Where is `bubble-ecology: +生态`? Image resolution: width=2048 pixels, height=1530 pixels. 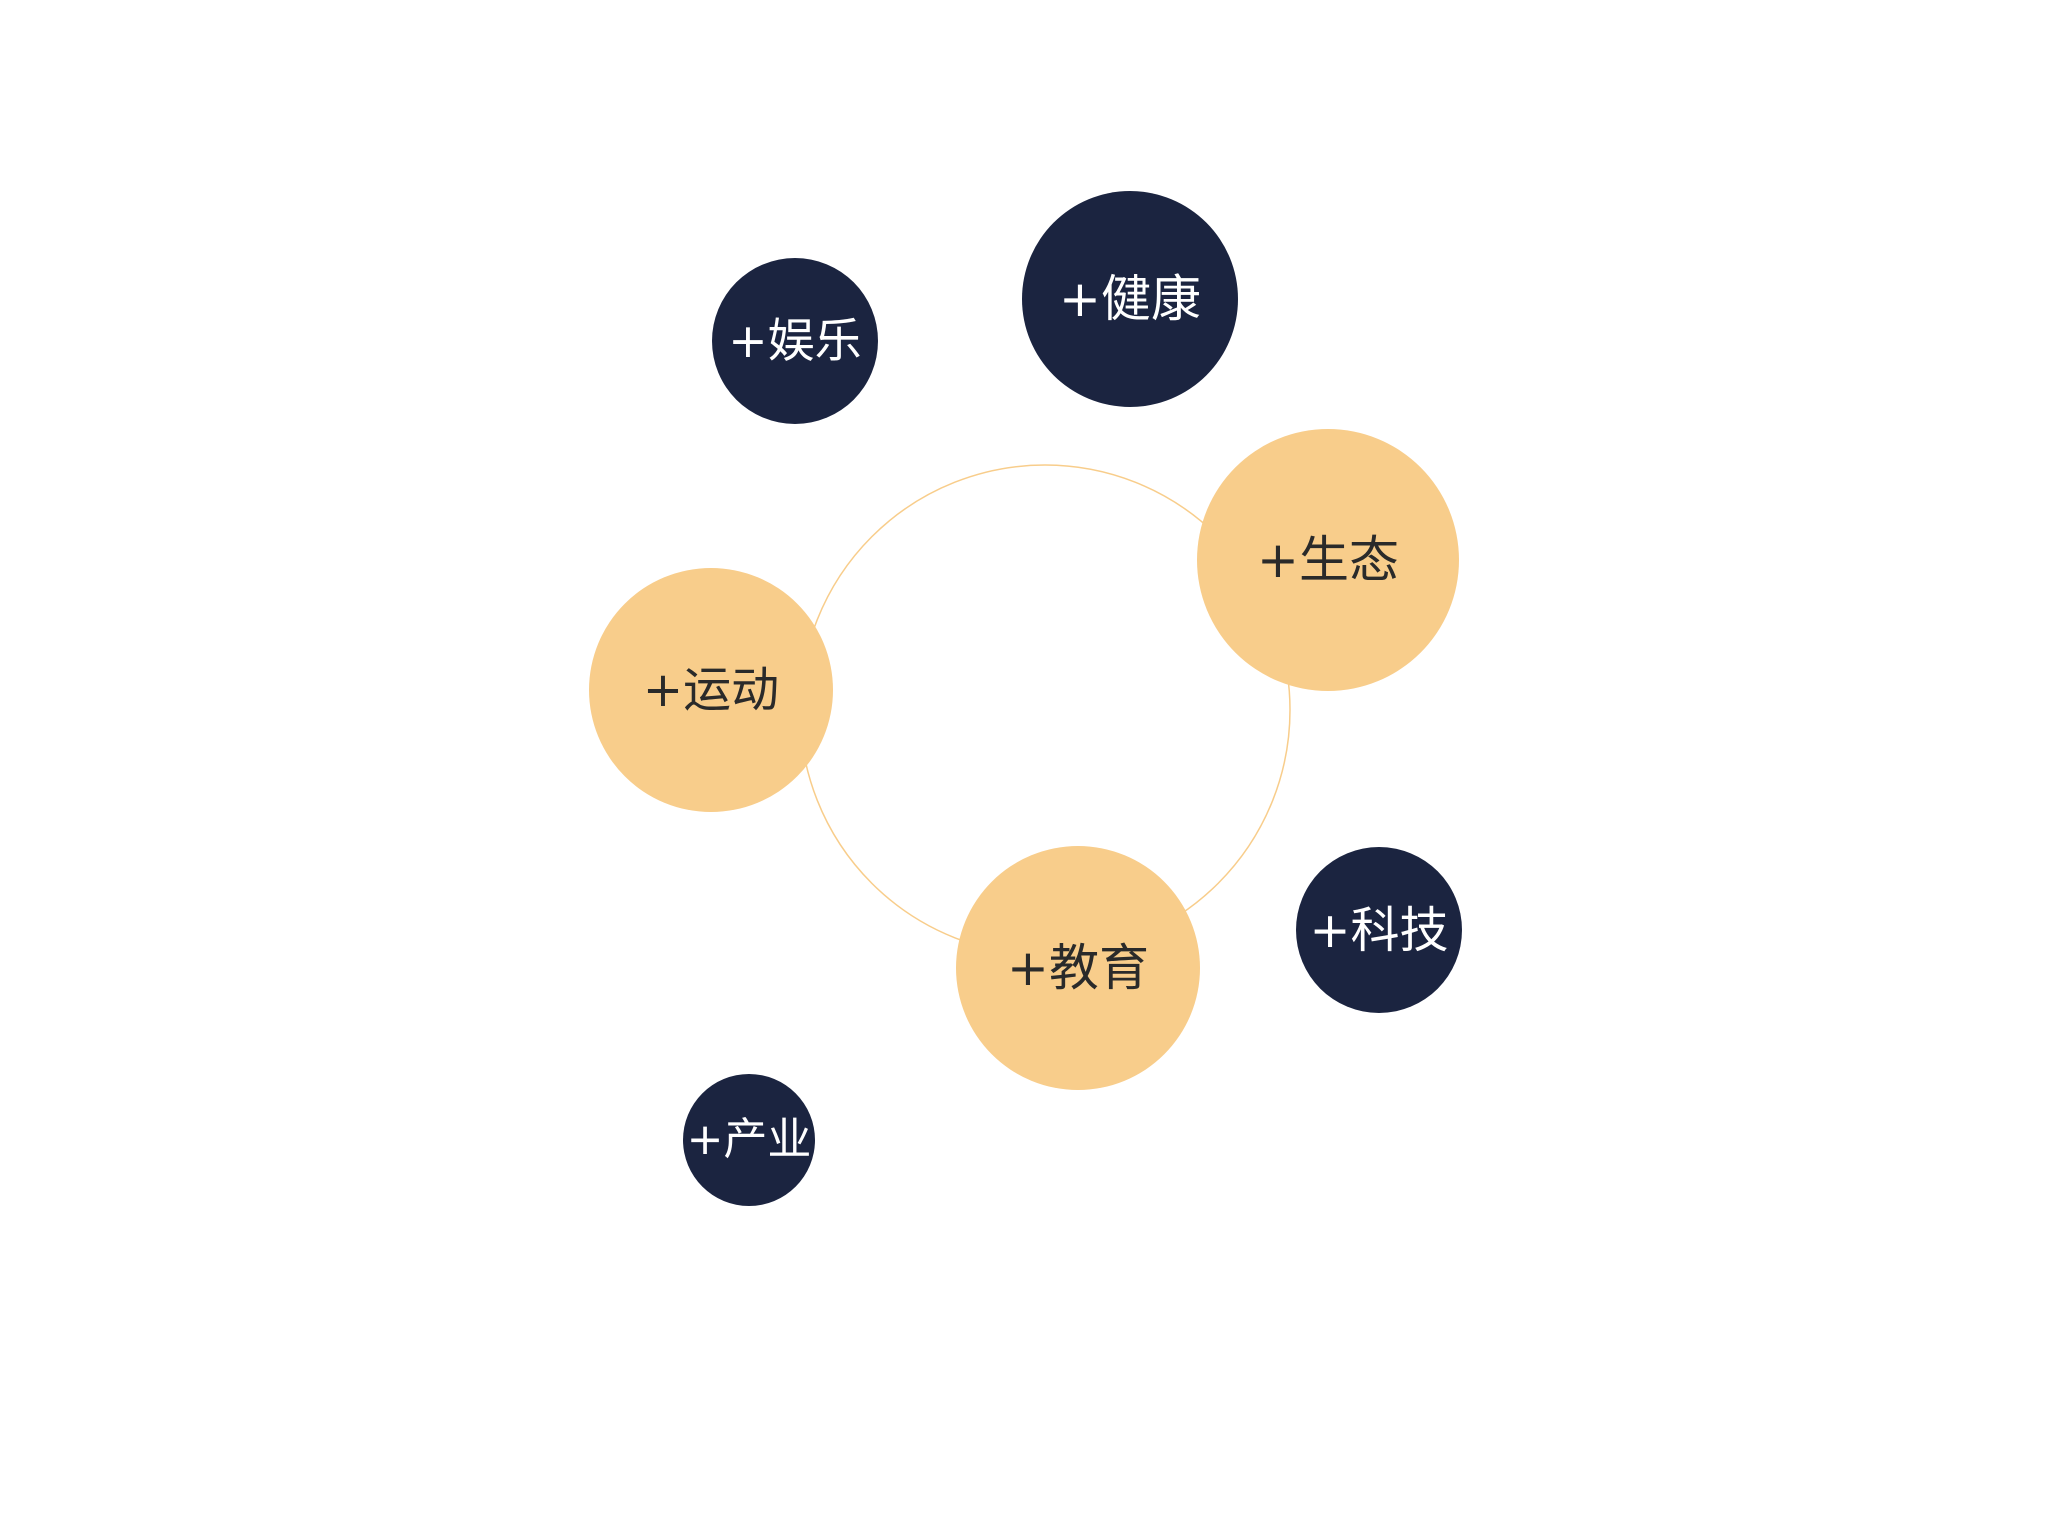
bubble-ecology: +生态 is located at coordinates (1328, 560).